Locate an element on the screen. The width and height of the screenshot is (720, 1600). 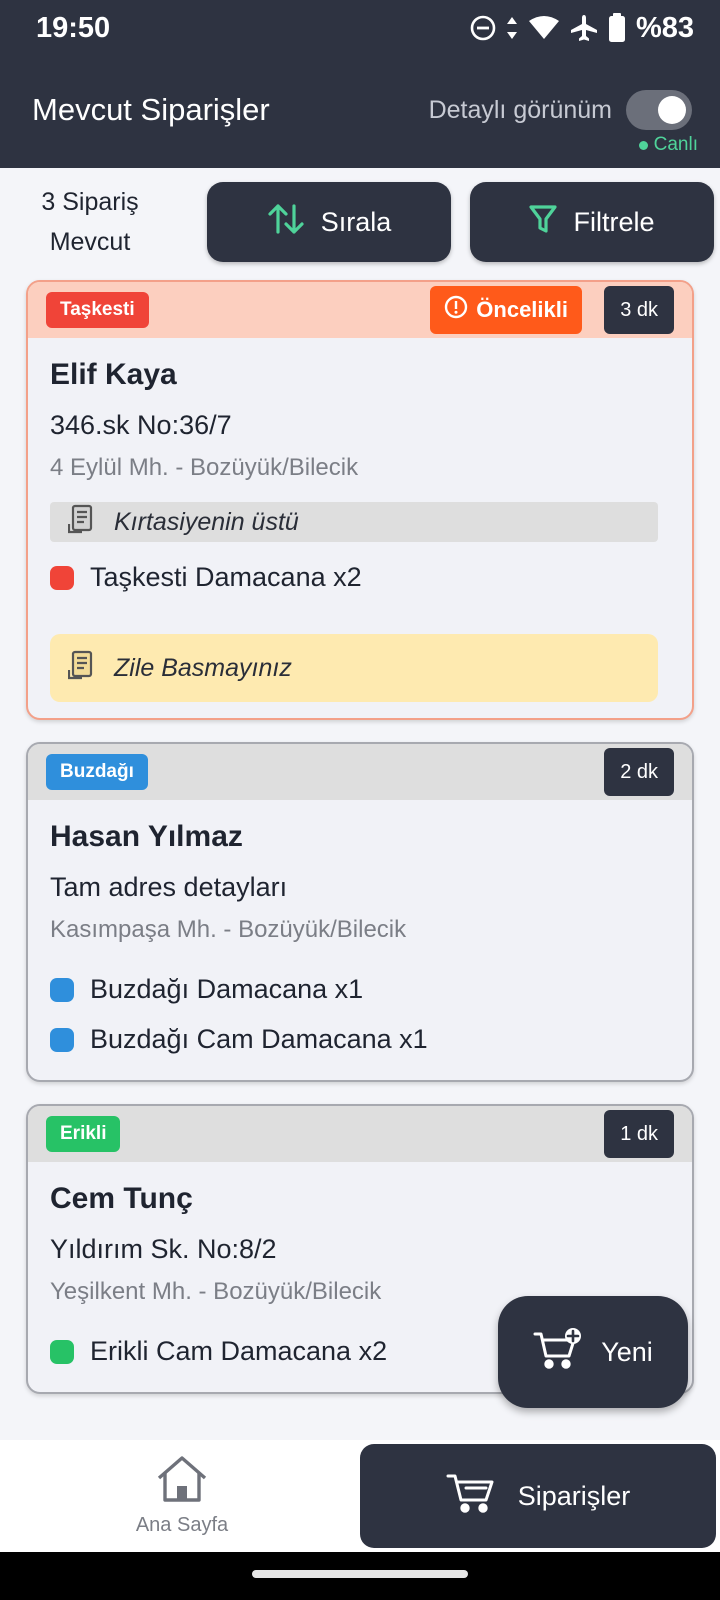
address-note: Kırtasiyenin üstü is located at coordinates (354, 522).